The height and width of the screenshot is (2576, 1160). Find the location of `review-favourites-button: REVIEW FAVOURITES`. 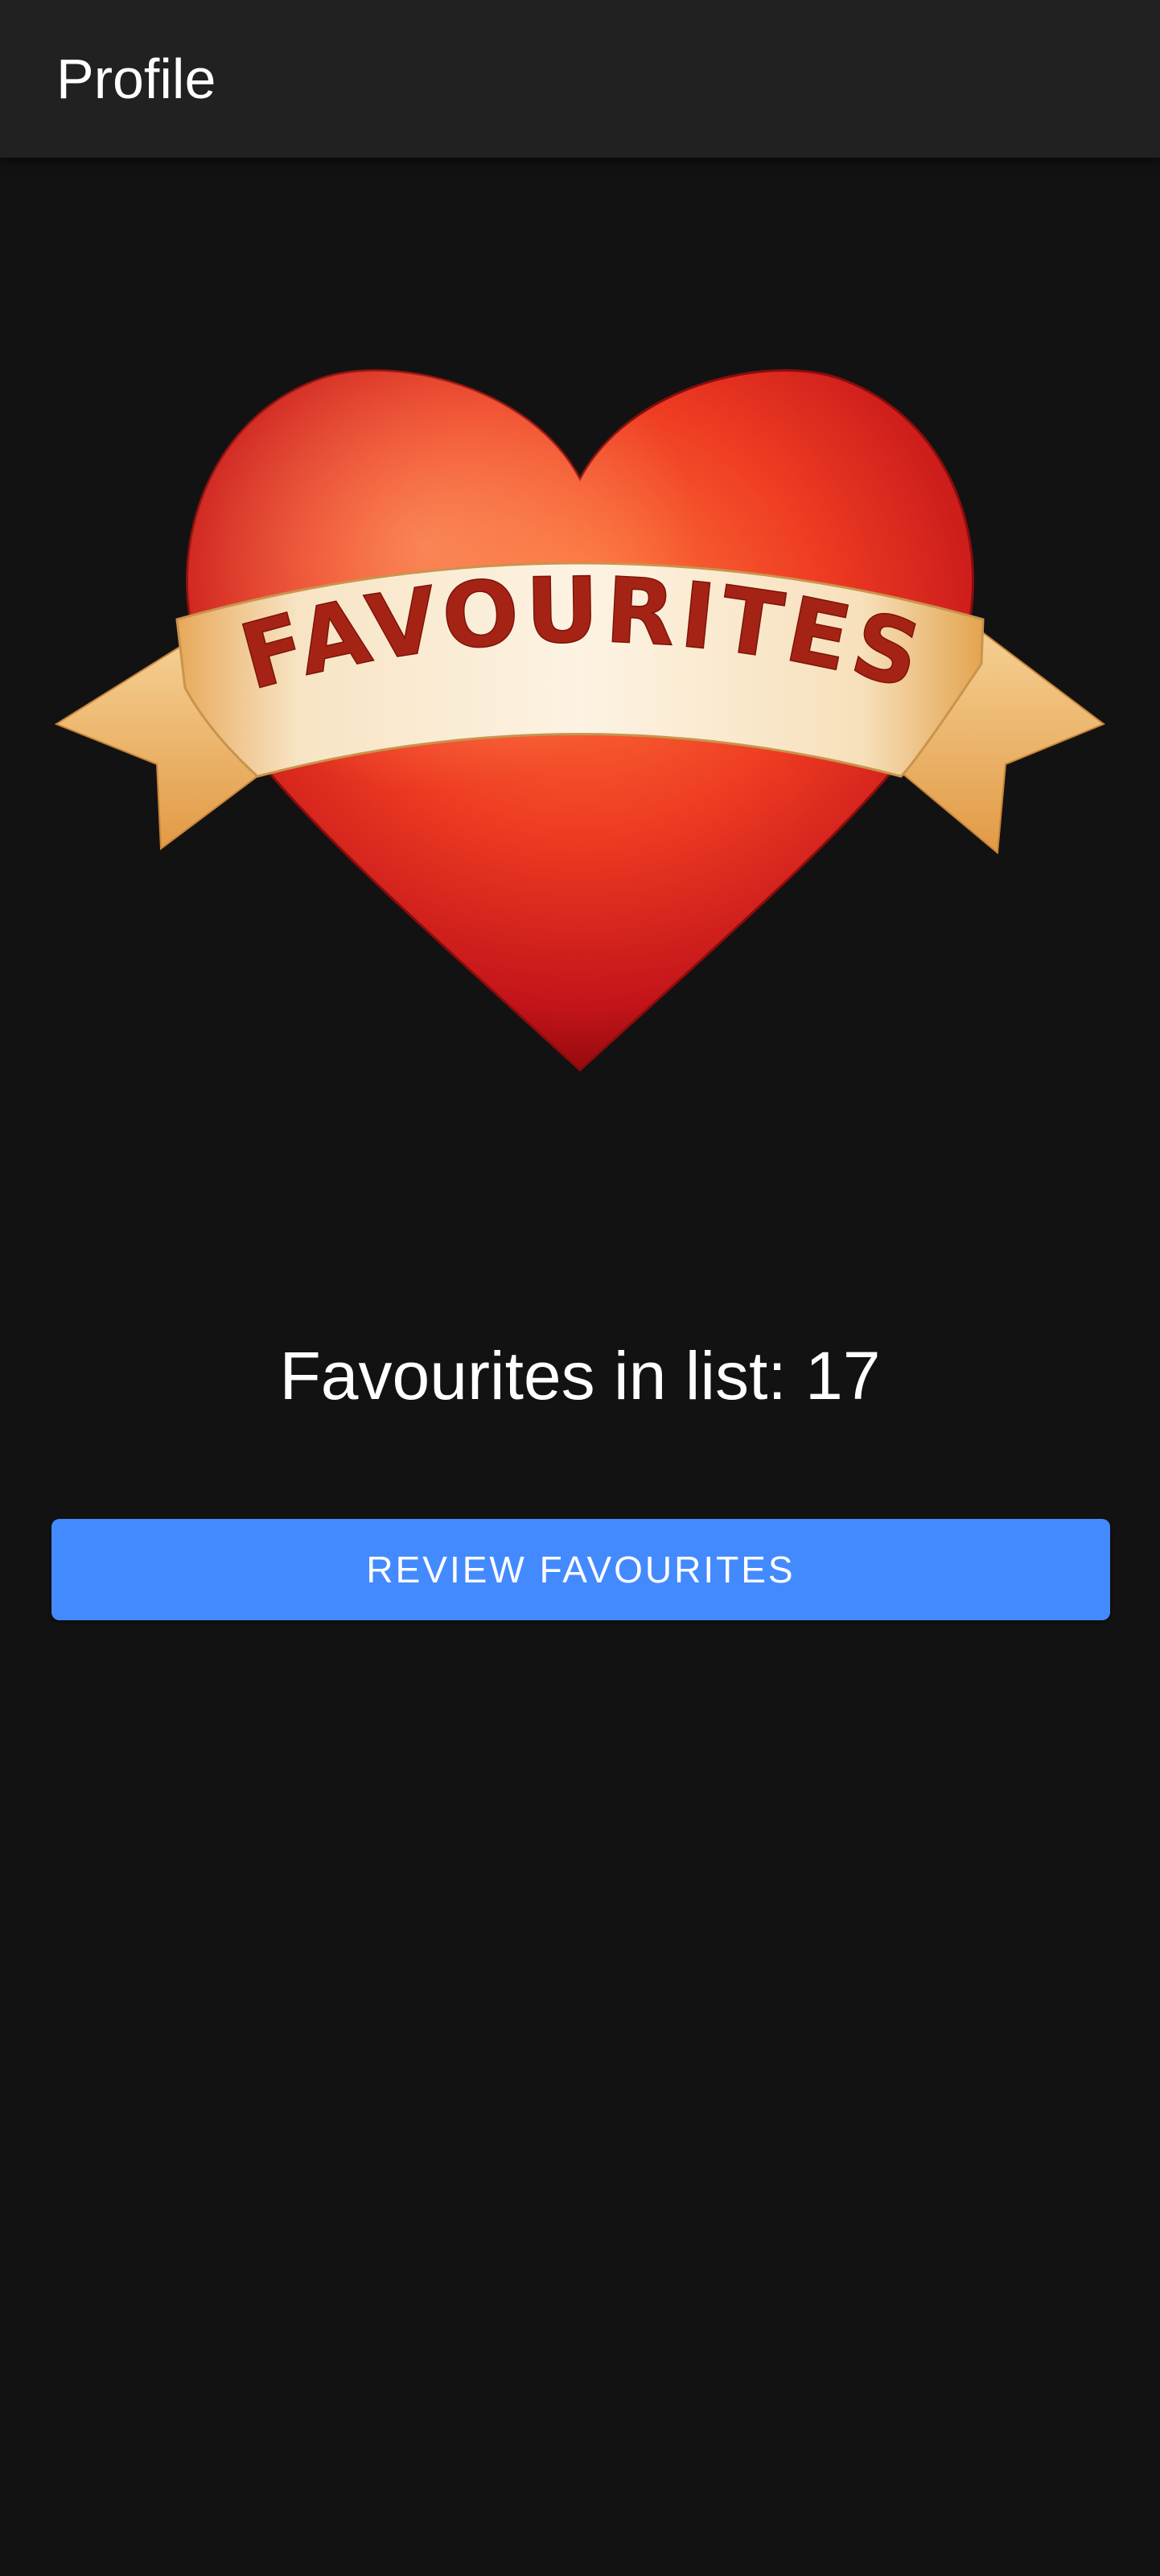

review-favourites-button: REVIEW FAVOURITES is located at coordinates (580, 1569).